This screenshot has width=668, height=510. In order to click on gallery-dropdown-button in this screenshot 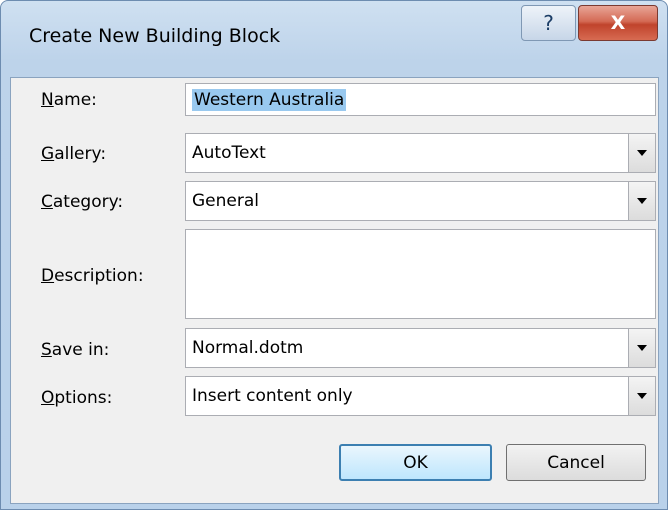, I will do `click(641, 153)`.